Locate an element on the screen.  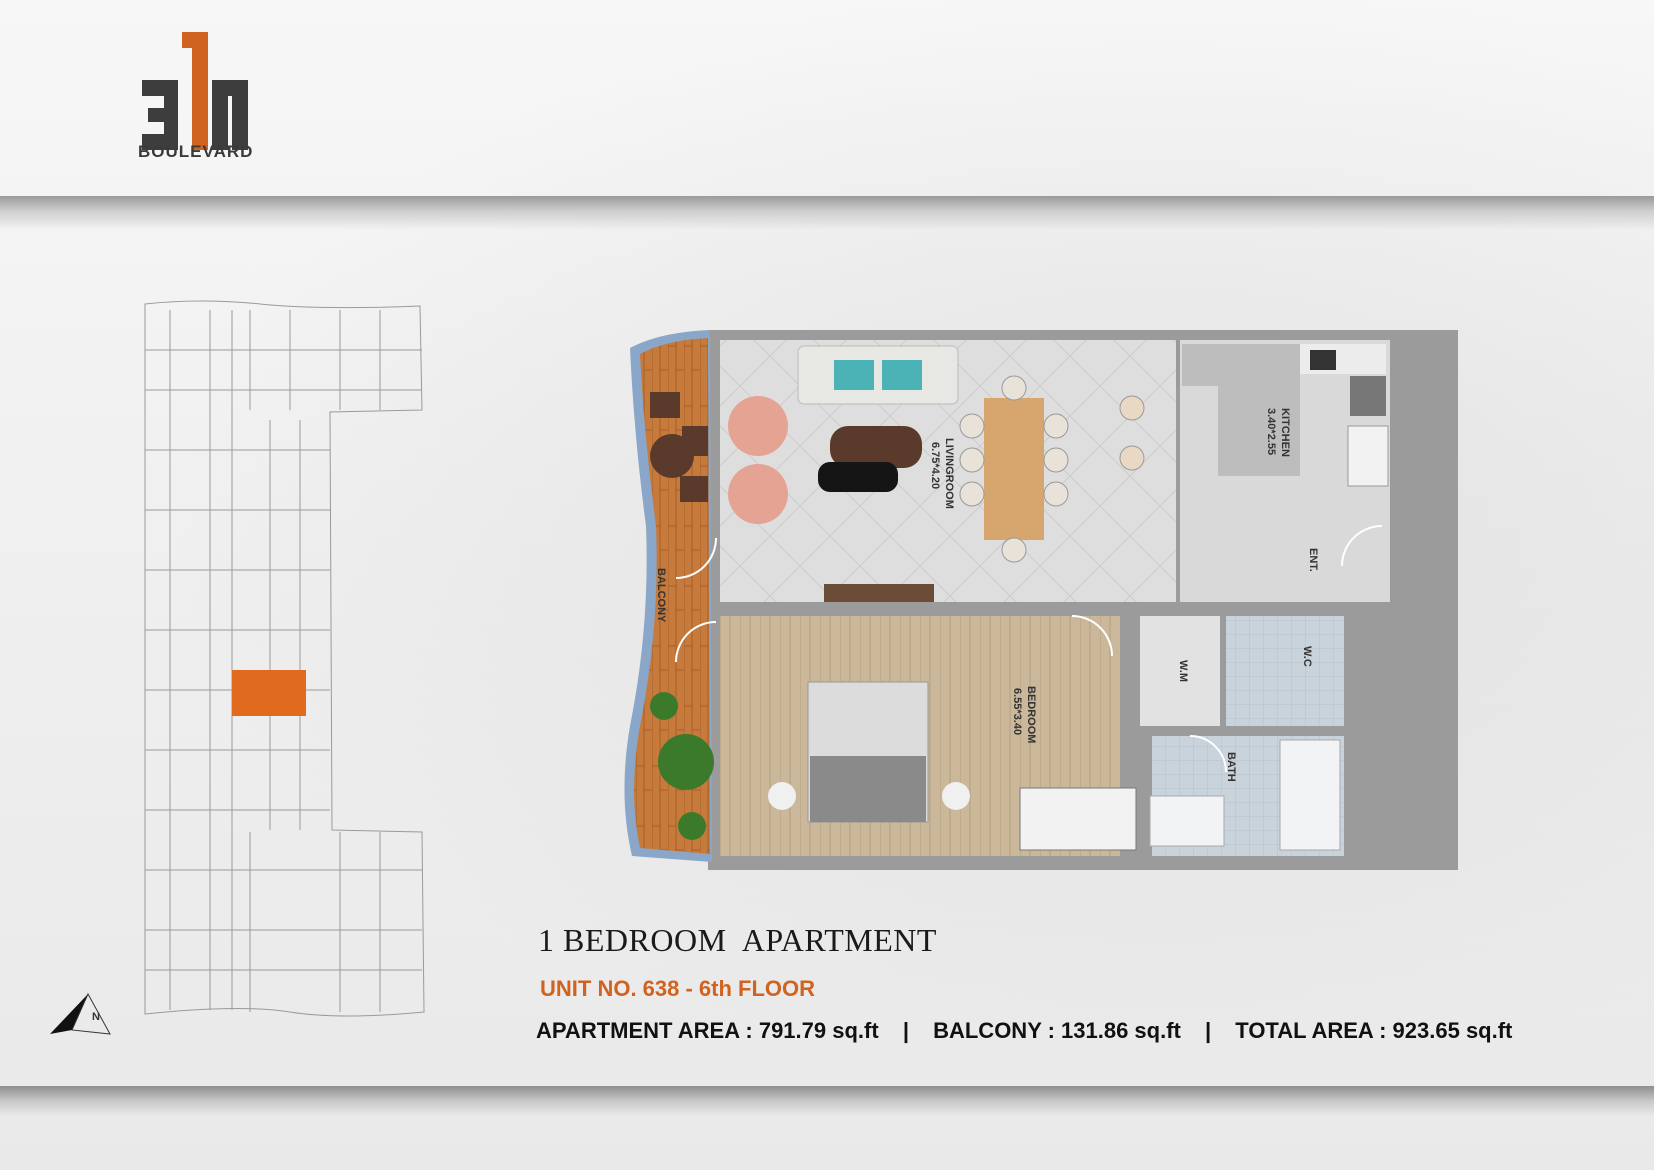
north-arrow-icon: N is located at coordinates (80, 1013).